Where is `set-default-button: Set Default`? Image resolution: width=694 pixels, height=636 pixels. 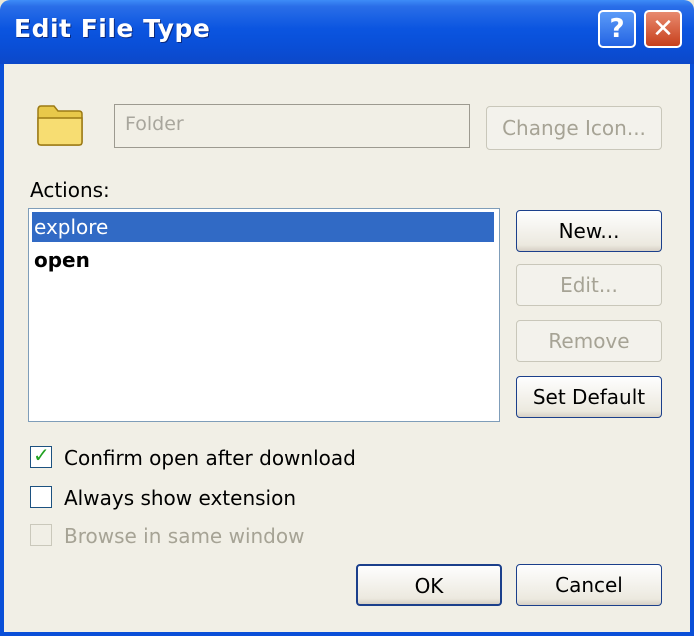
set-default-button: Set Default is located at coordinates (589, 397).